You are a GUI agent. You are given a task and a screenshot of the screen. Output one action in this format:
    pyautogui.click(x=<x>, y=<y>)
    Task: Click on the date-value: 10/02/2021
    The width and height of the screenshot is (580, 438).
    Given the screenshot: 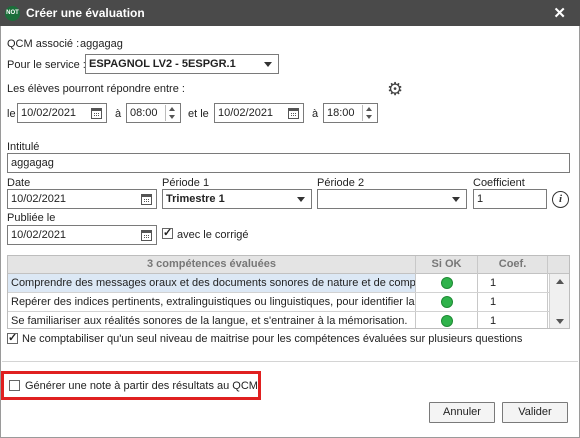 What is the action you would take?
    pyautogui.click(x=39, y=199)
    